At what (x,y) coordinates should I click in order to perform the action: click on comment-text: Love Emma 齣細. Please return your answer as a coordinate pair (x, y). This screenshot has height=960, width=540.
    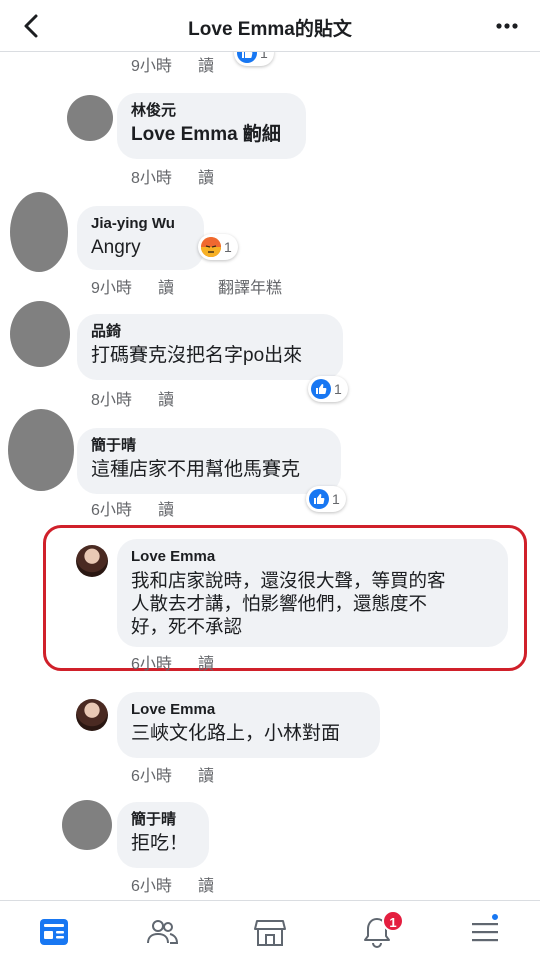
    Looking at the image, I should click on (206, 134).